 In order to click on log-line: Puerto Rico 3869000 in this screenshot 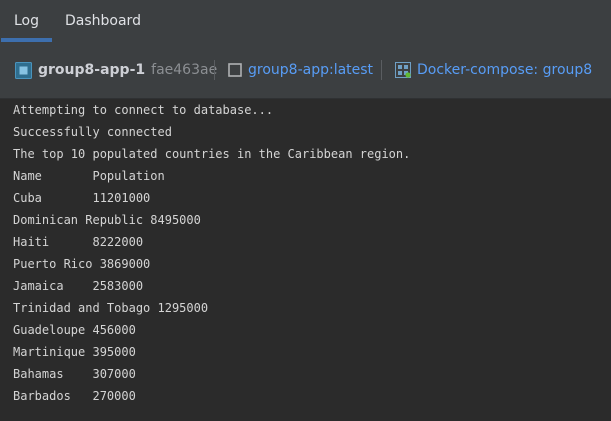, I will do `click(82, 264)`.